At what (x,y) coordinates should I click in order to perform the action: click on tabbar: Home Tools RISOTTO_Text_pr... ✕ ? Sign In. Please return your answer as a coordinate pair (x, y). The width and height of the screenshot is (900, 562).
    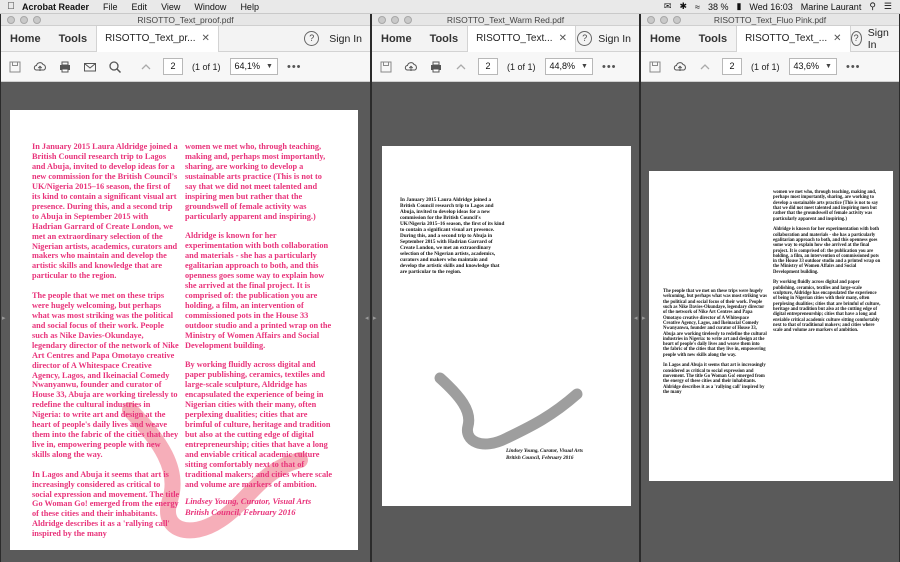
    Looking at the image, I should click on (185, 38).